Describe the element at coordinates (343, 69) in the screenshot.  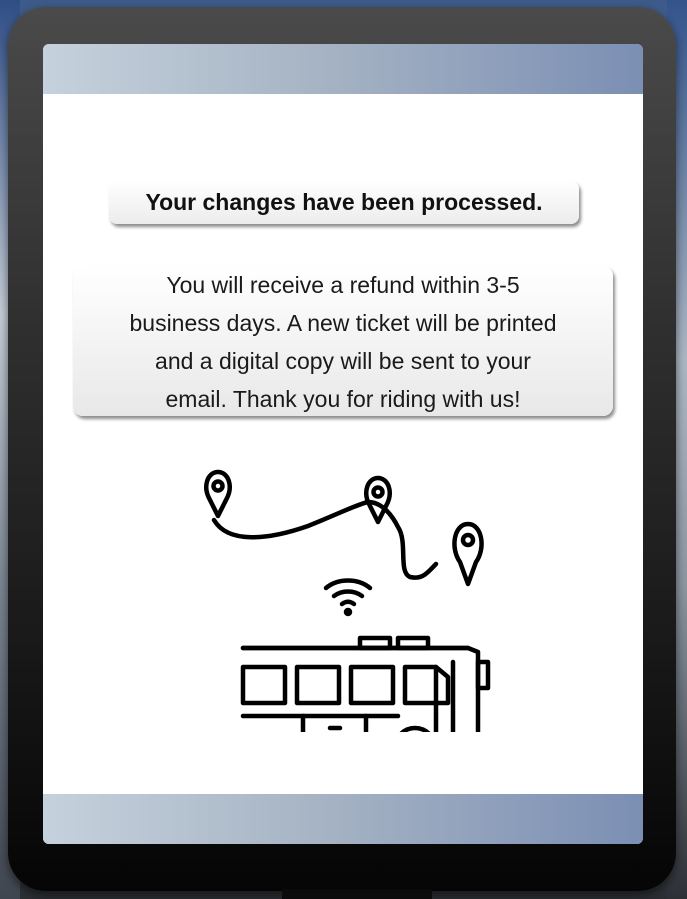
I see `header-band` at that location.